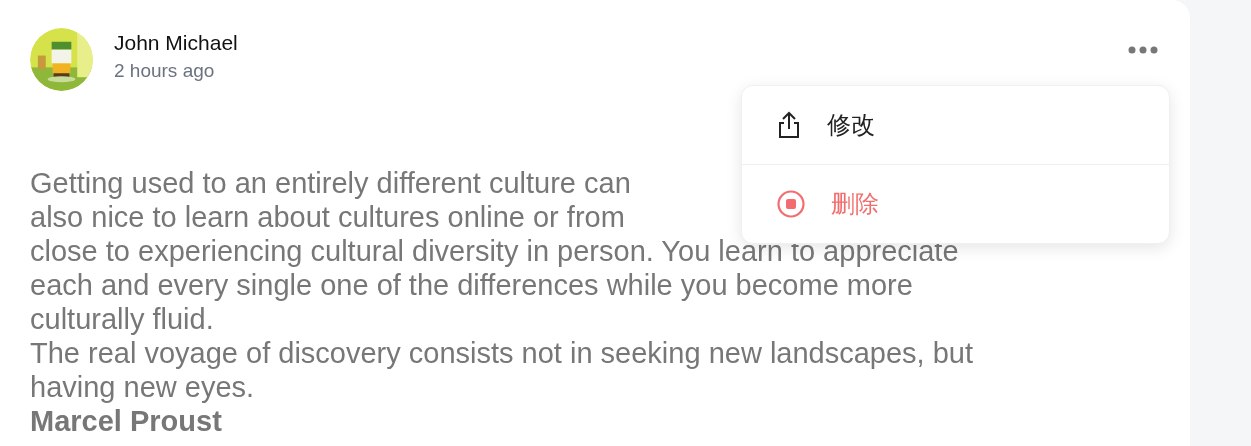 The height and width of the screenshot is (446, 1251). What do you see at coordinates (502, 353) in the screenshot?
I see `post-text-line: The real voyage of discovery consists not in seeking new landscapes, but` at bounding box center [502, 353].